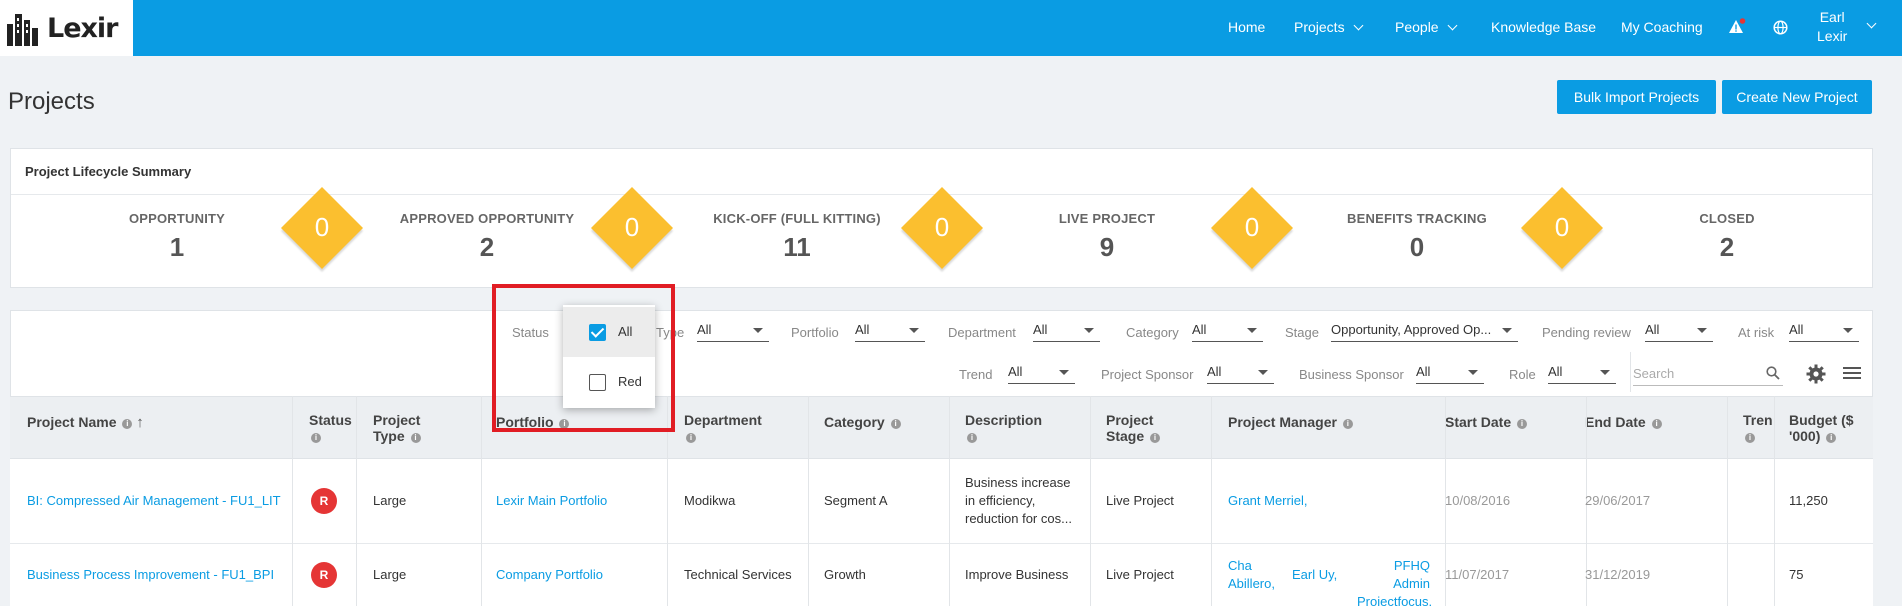 The height and width of the screenshot is (606, 1902). I want to click on role-filter-select: All, so click(1582, 373).